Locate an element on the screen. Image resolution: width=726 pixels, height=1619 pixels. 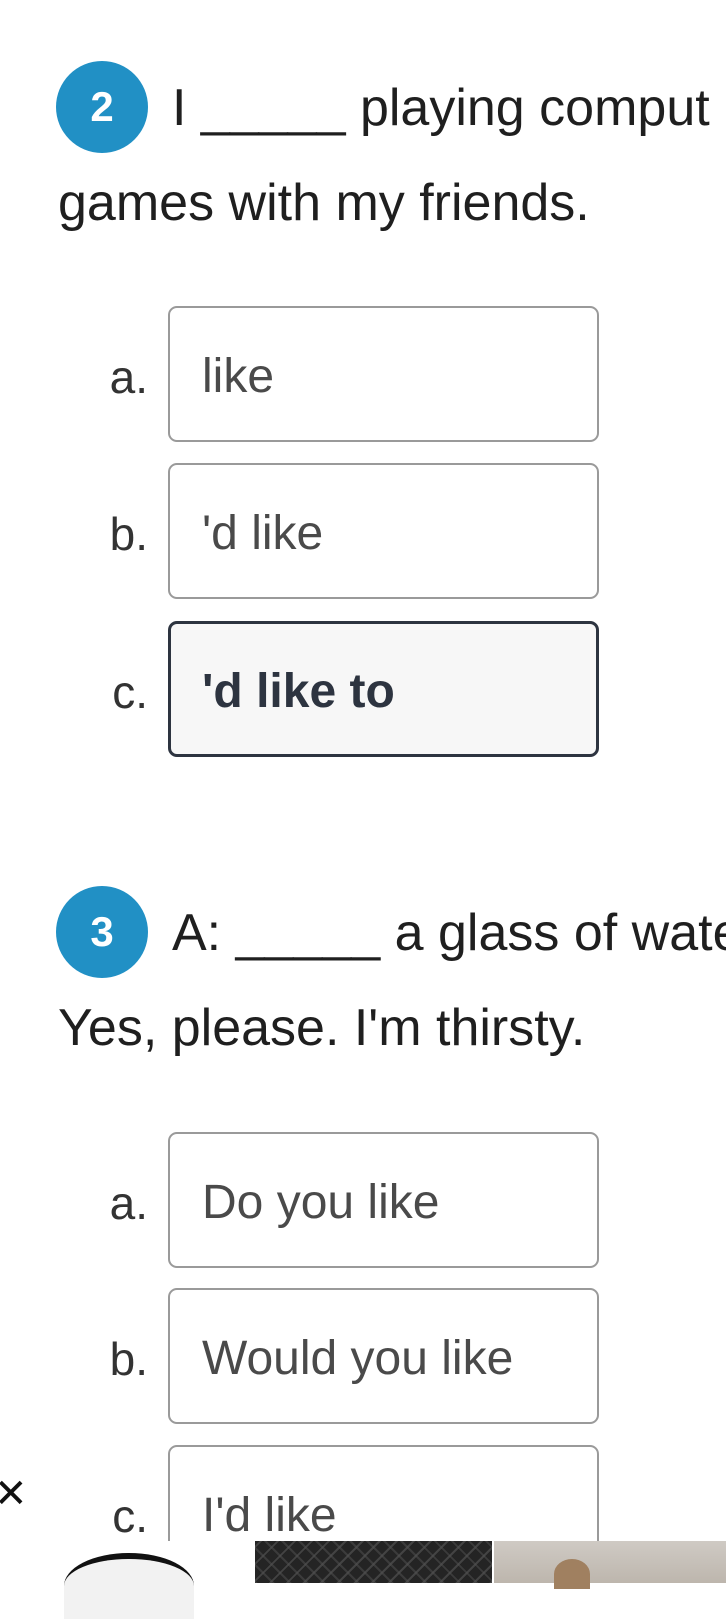
close-icon: ✕ is located at coordinates (14, 1494).